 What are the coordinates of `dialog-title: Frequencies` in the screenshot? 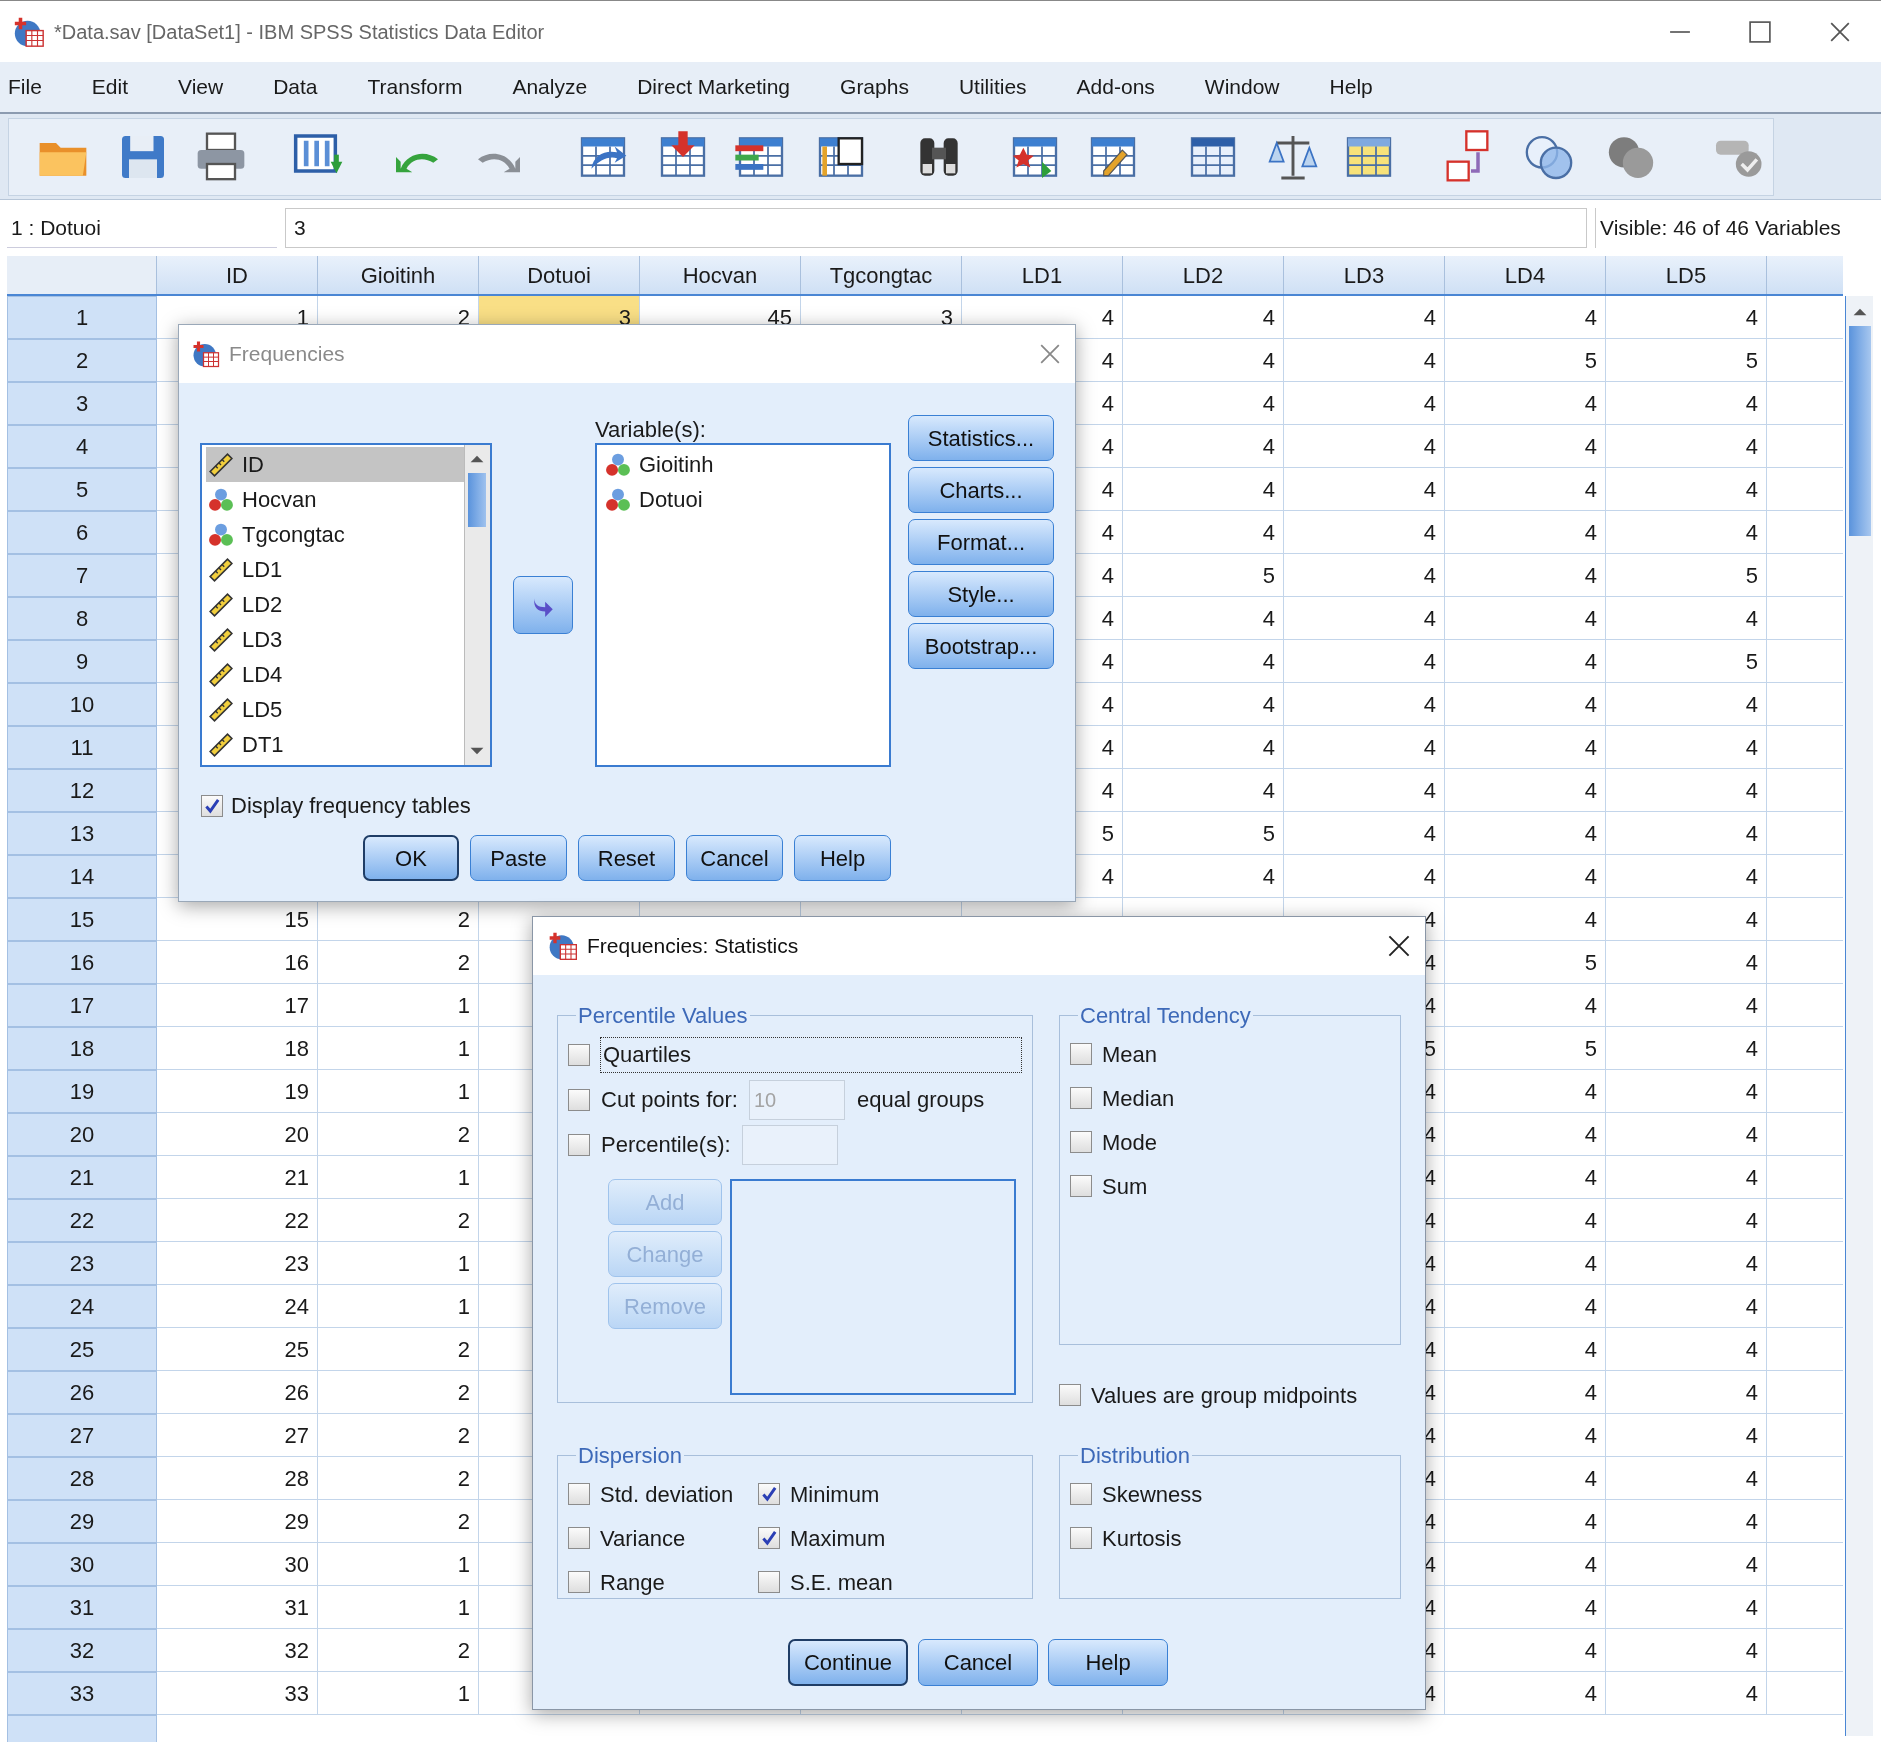 It's located at (287, 354).